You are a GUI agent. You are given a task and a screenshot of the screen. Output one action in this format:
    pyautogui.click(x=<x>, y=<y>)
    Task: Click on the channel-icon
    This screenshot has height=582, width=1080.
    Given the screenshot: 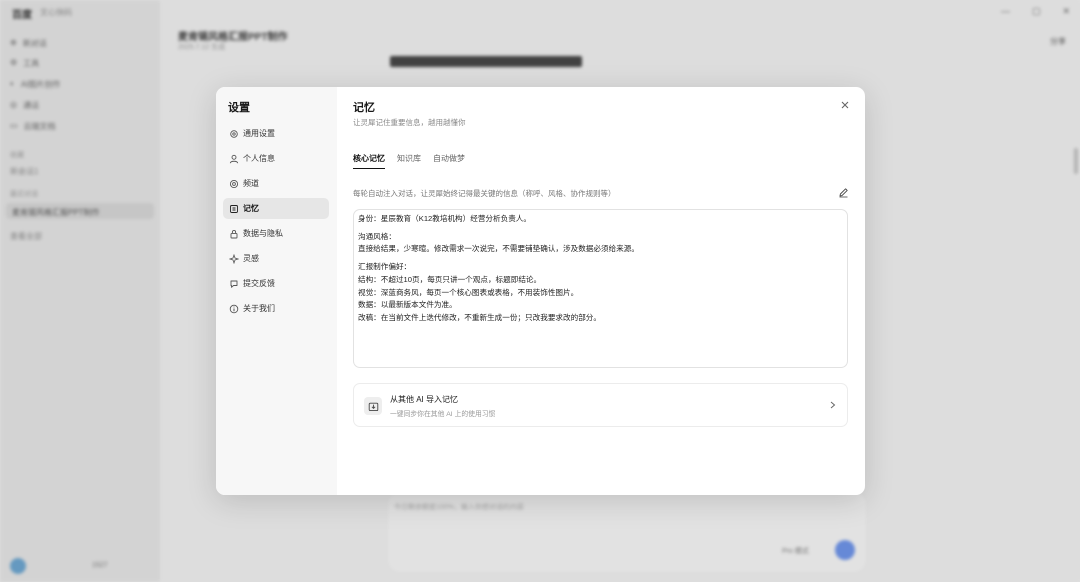 What is the action you would take?
    pyautogui.click(x=234, y=183)
    